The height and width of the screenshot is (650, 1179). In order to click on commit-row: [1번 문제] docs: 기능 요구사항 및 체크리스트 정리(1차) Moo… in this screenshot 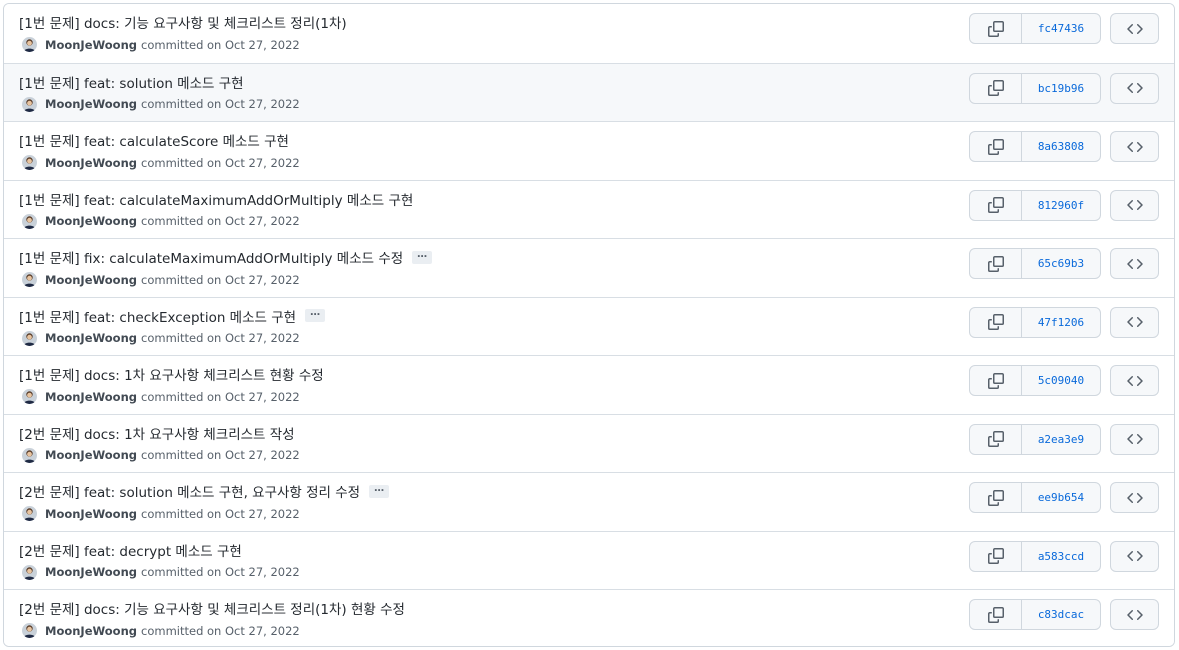, I will do `click(589, 33)`.